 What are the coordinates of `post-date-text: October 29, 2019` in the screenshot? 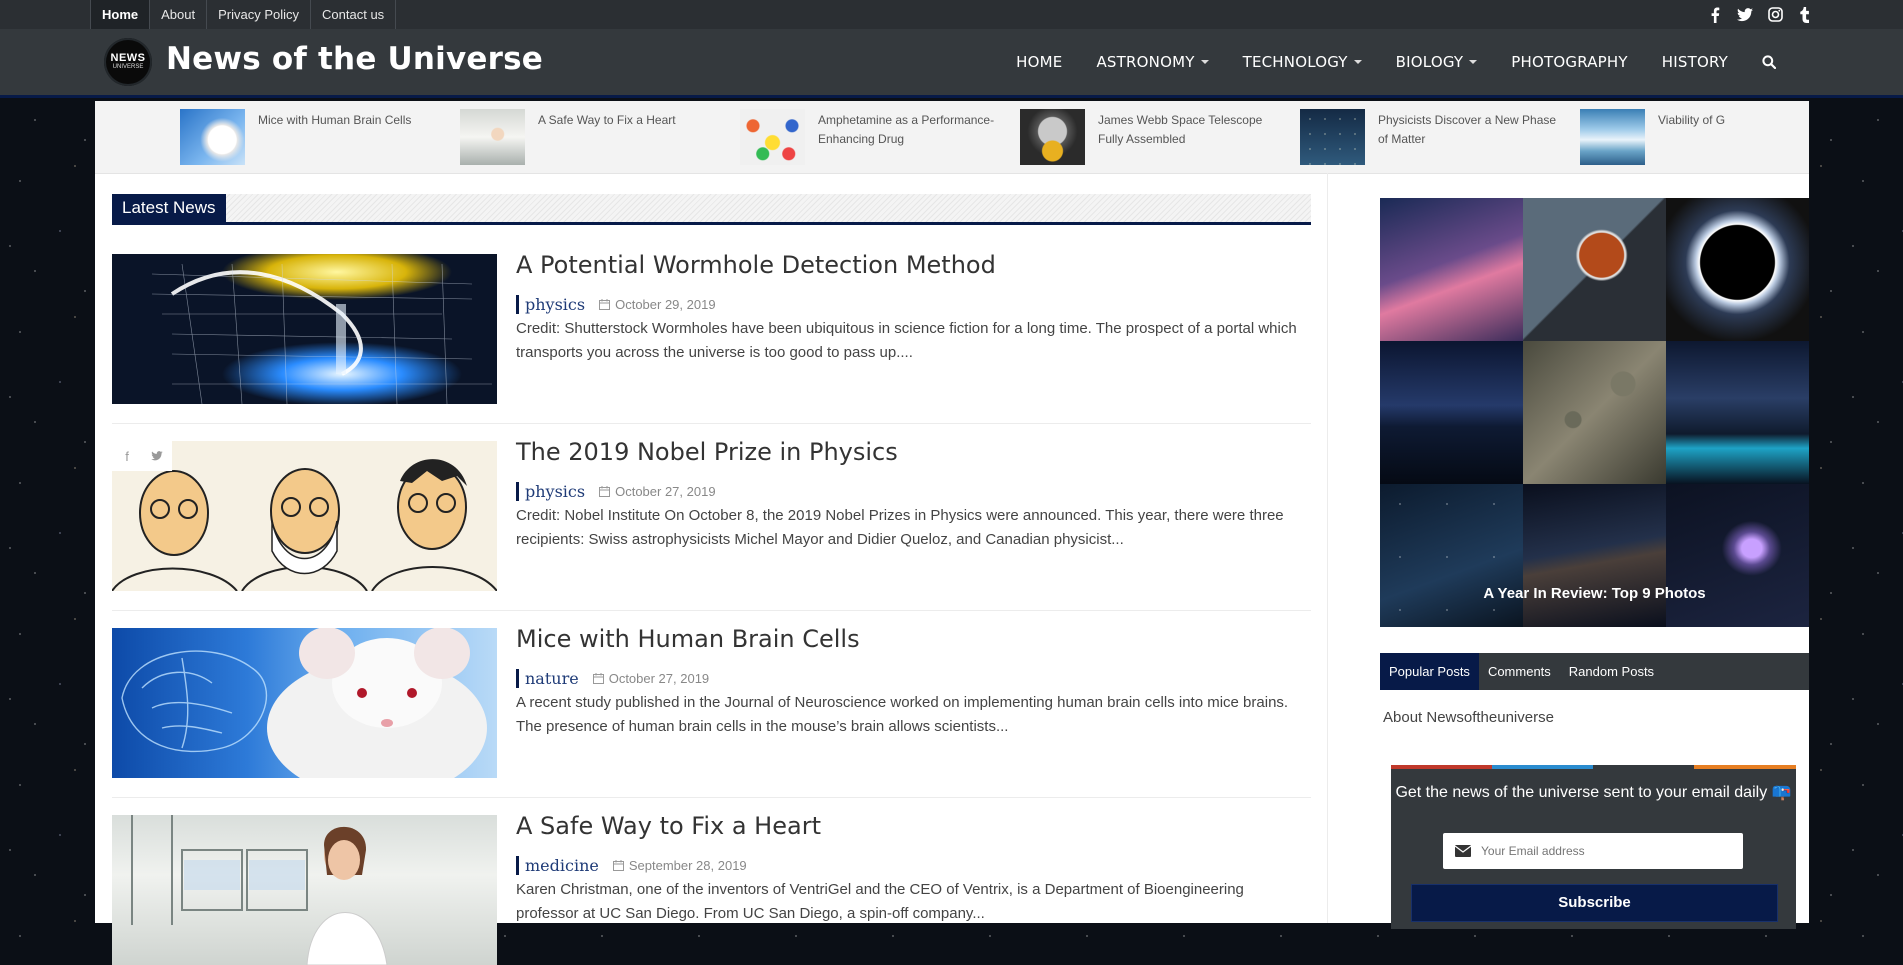 It's located at (665, 304).